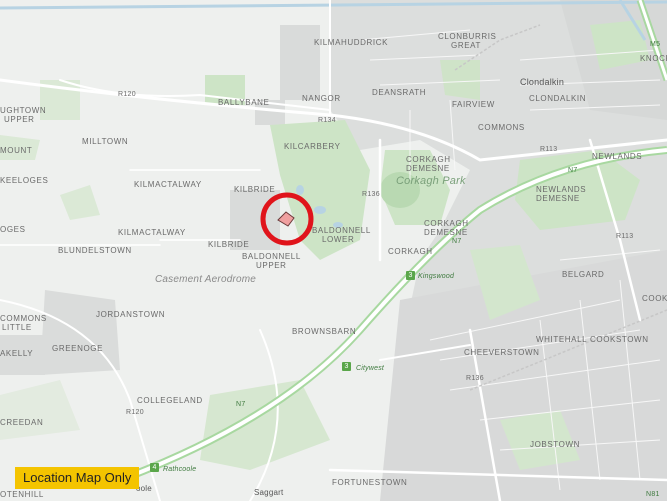  What do you see at coordinates (17, 353) in the screenshot?
I see `place-label-akelly: AKELLY` at bounding box center [17, 353].